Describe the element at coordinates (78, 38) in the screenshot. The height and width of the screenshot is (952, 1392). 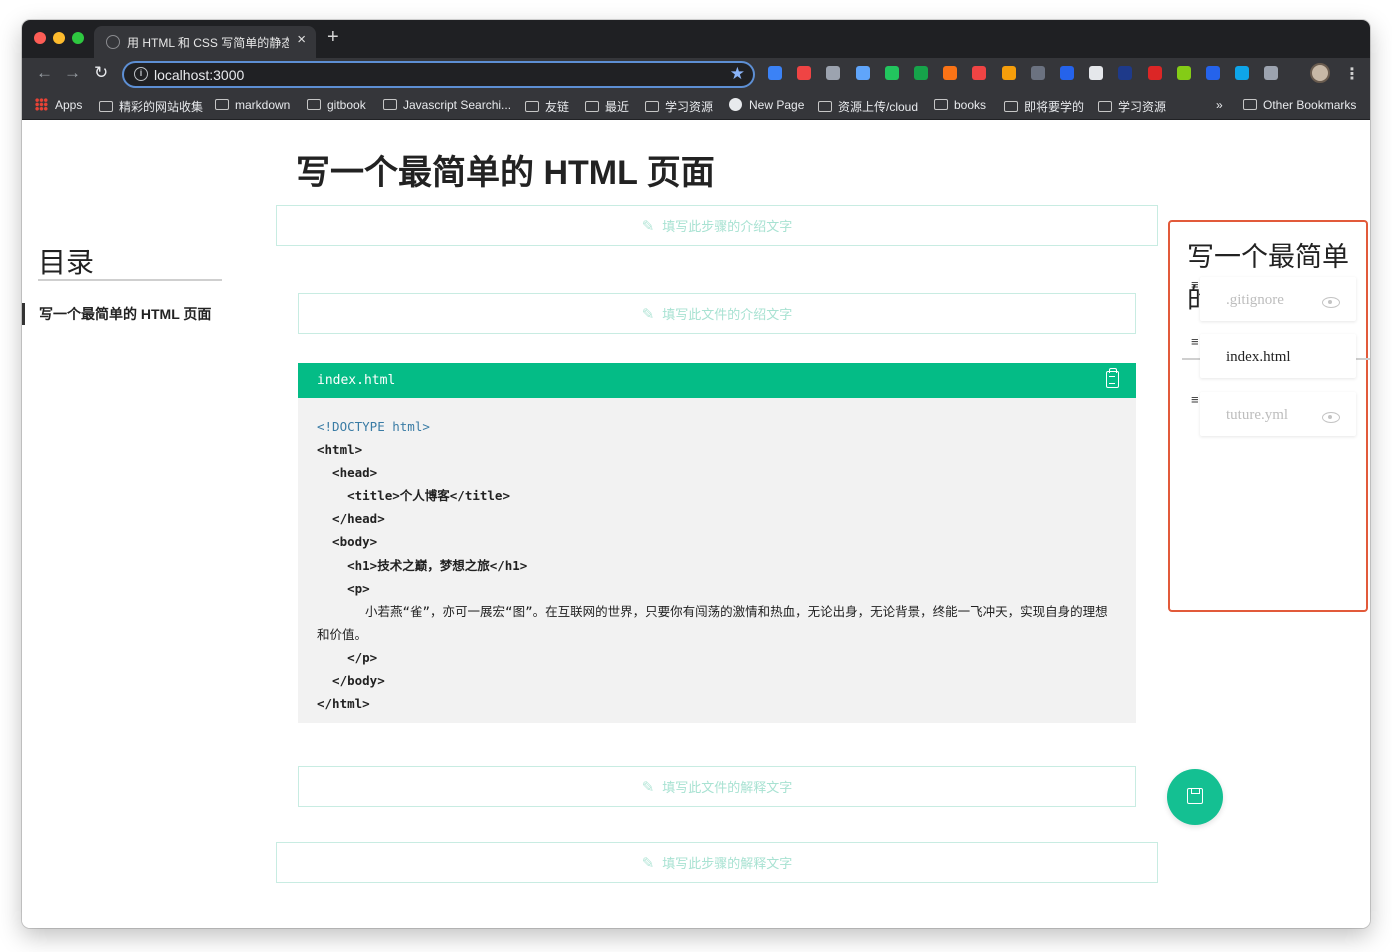
I see `maximize-window-button` at that location.